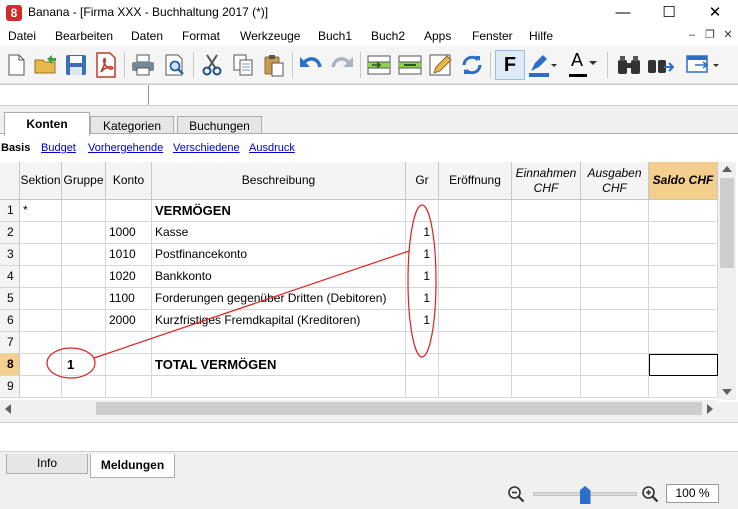 The width and height of the screenshot is (738, 509). I want to click on cell-sektion: *, so click(41, 211).